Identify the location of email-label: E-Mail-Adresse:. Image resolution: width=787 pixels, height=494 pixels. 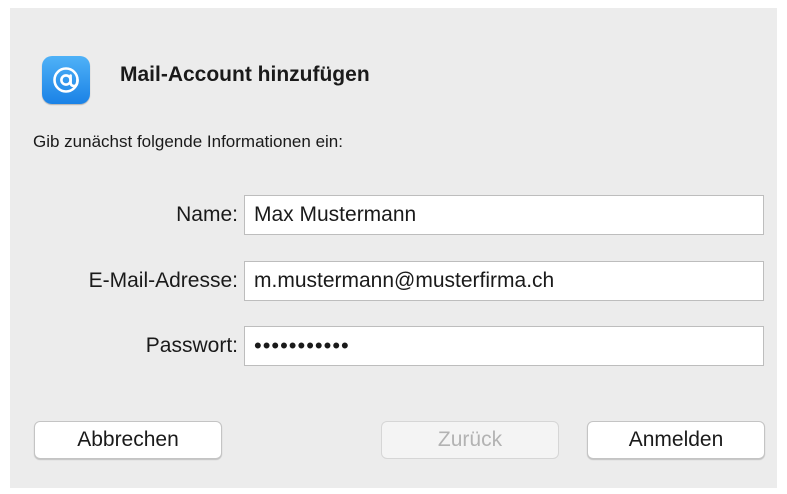
(163, 280).